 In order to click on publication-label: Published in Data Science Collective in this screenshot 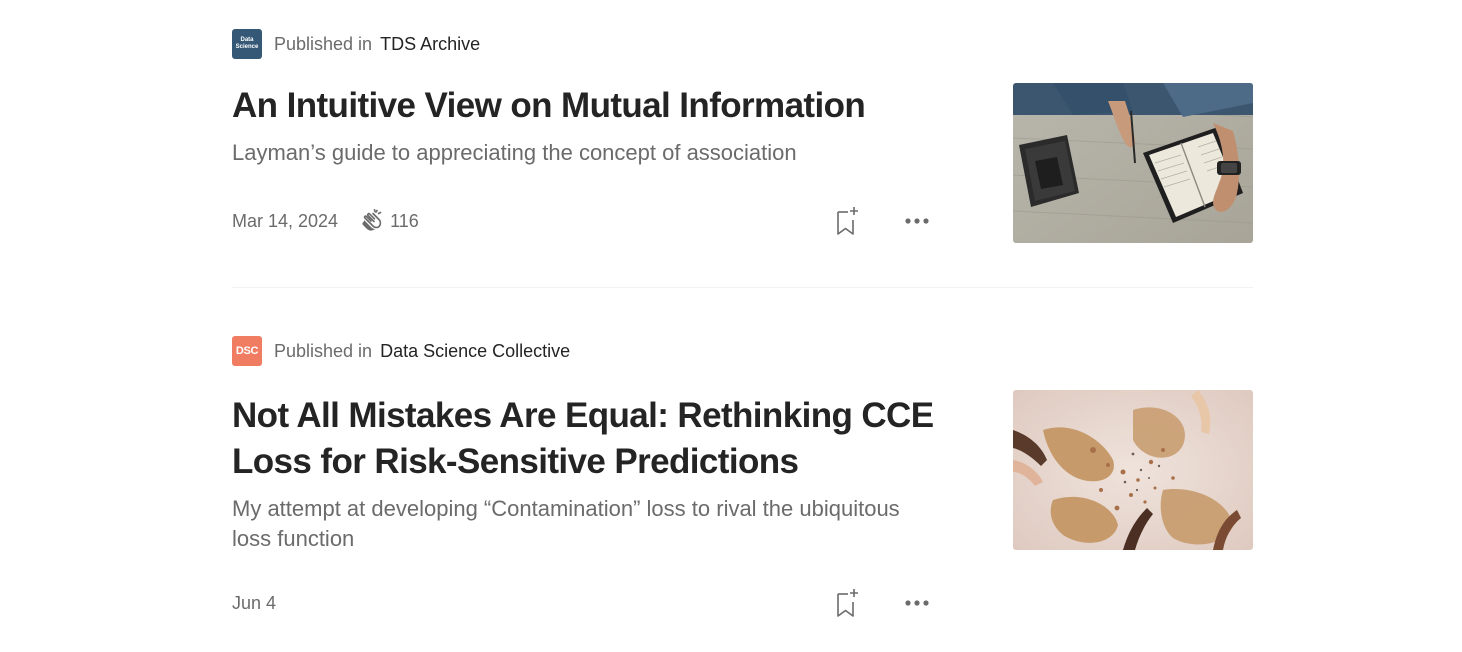, I will do `click(422, 351)`.